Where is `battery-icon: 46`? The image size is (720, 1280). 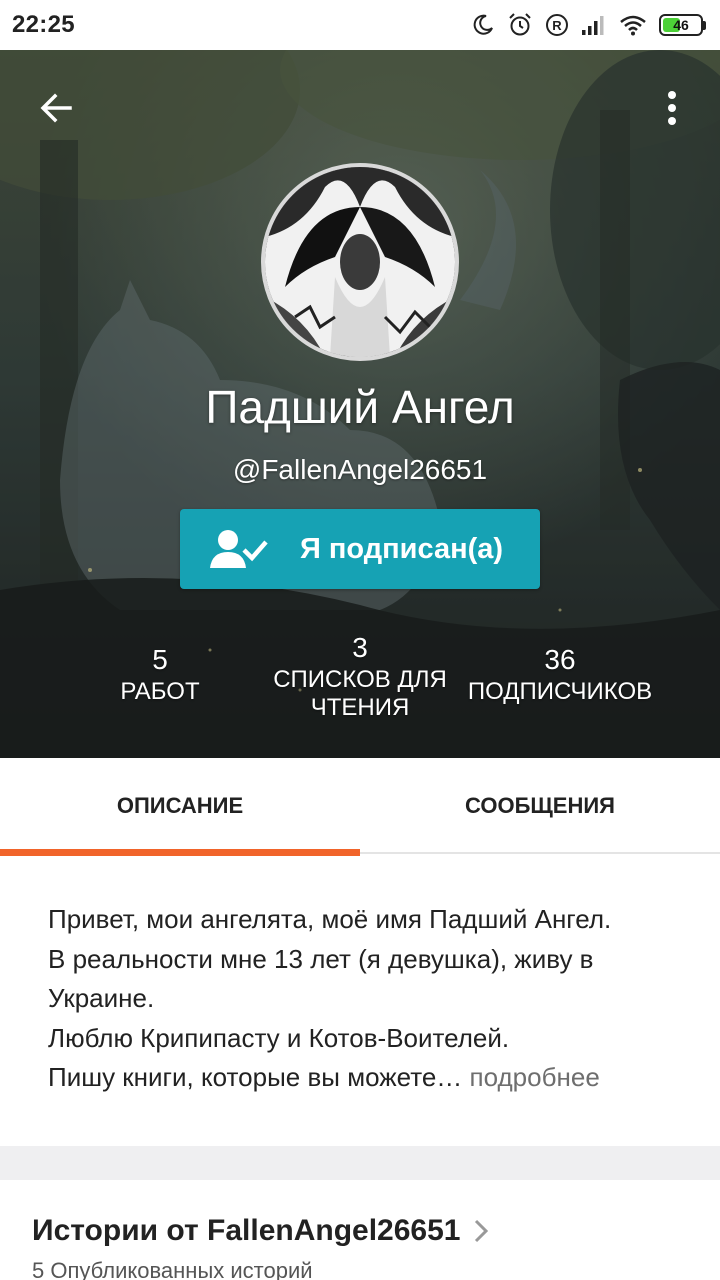 battery-icon: 46 is located at coordinates (682, 25).